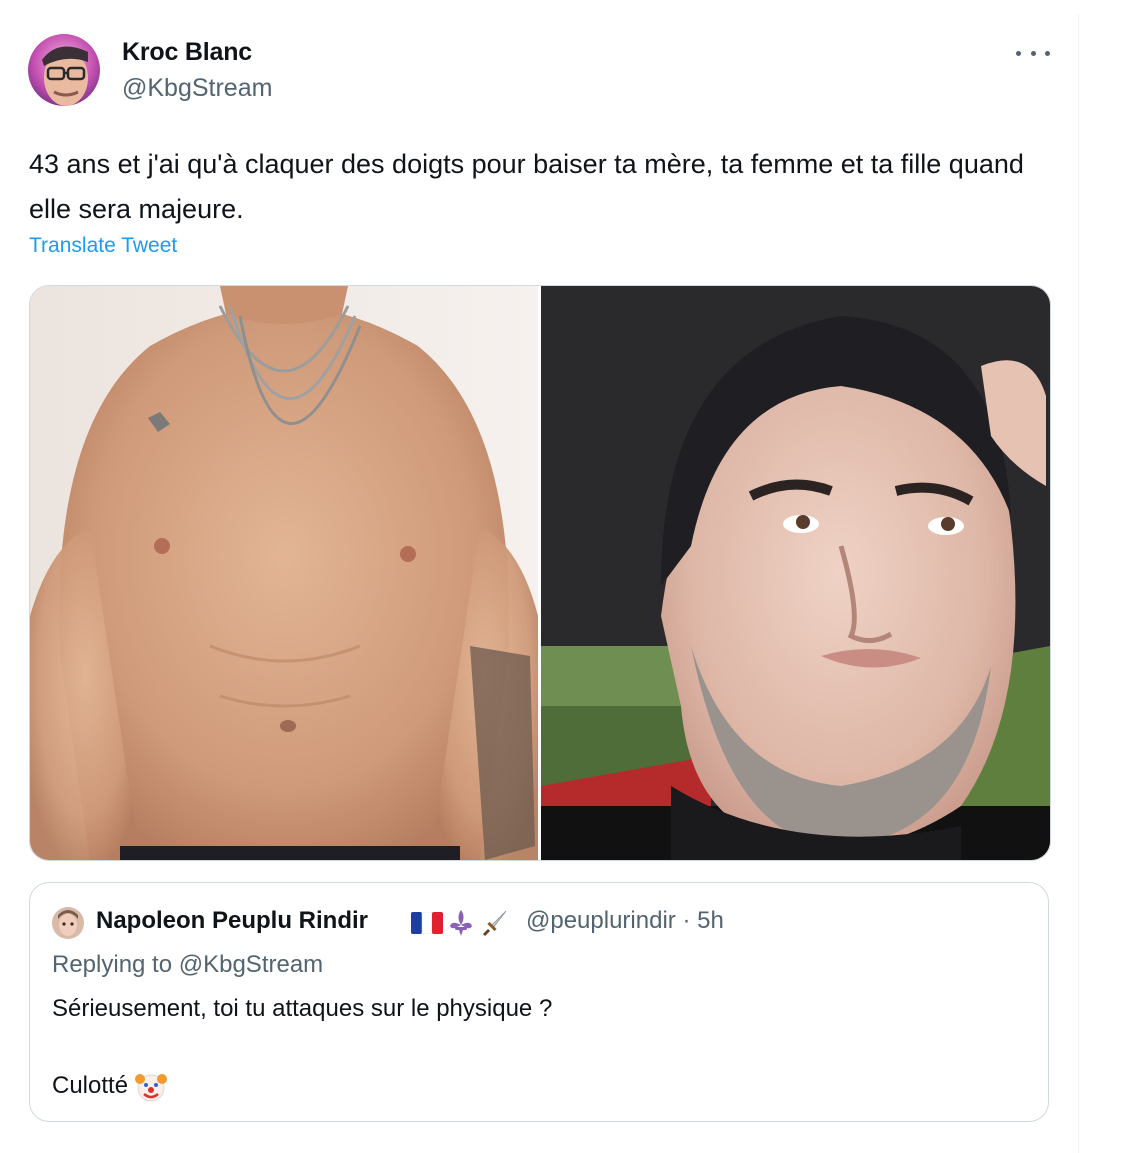 Image resolution: width=1125 pixels, height=1153 pixels. I want to click on quoted-author-emojis, so click(460, 923).